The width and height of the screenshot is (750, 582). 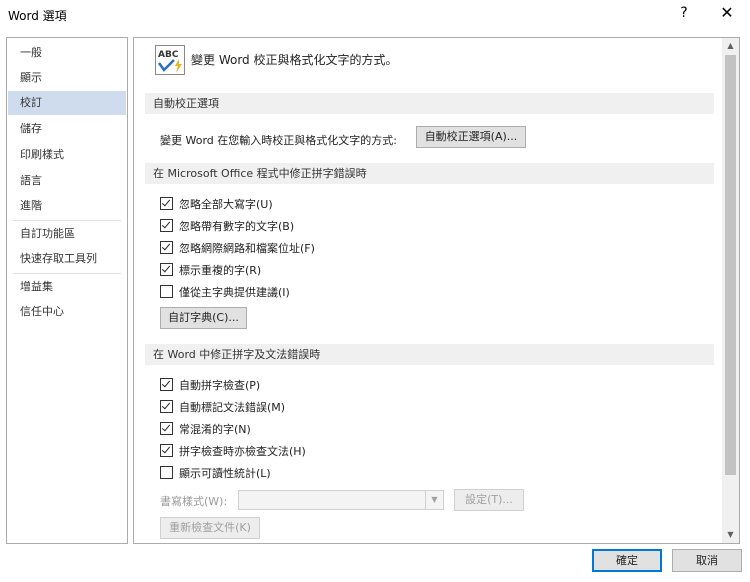 I want to click on writing-style-label: 書寫樣式(W):, so click(x=194, y=501).